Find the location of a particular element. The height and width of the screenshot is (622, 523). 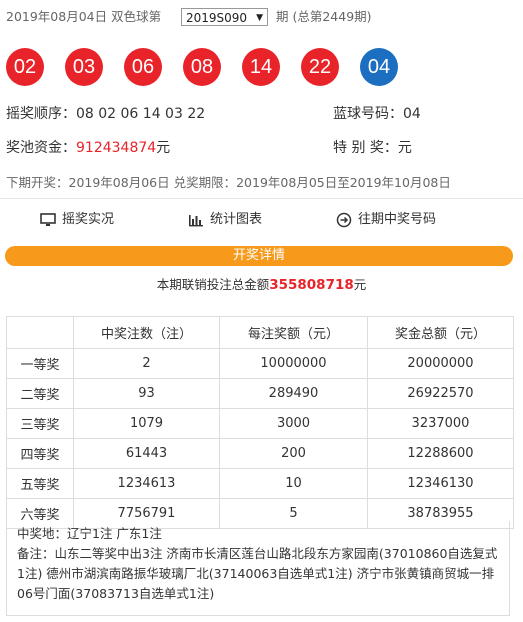

issue-select: 2019S090 ▼ is located at coordinates (224, 17).